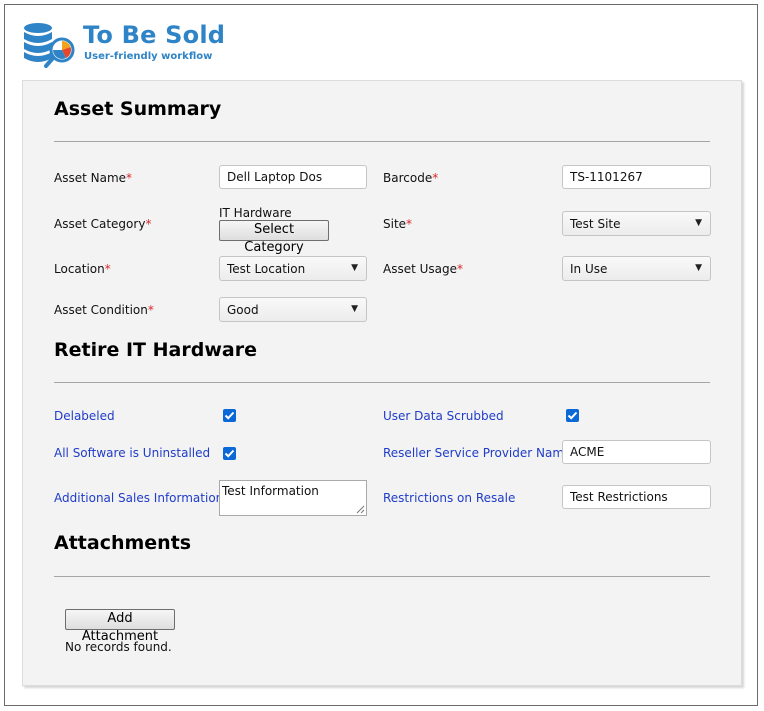  Describe the element at coordinates (139, 498) in the screenshot. I see `additional-sales-label: Additional Sales Information` at that location.